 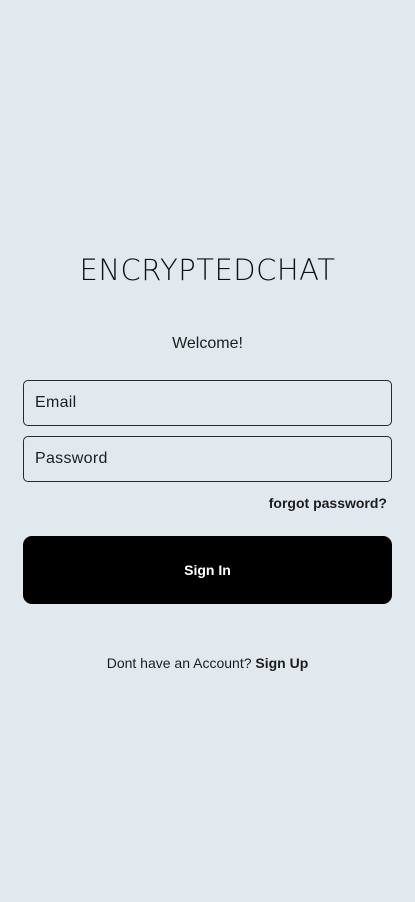 What do you see at coordinates (281, 663) in the screenshot?
I see `sign-up-link: Sign Up` at bounding box center [281, 663].